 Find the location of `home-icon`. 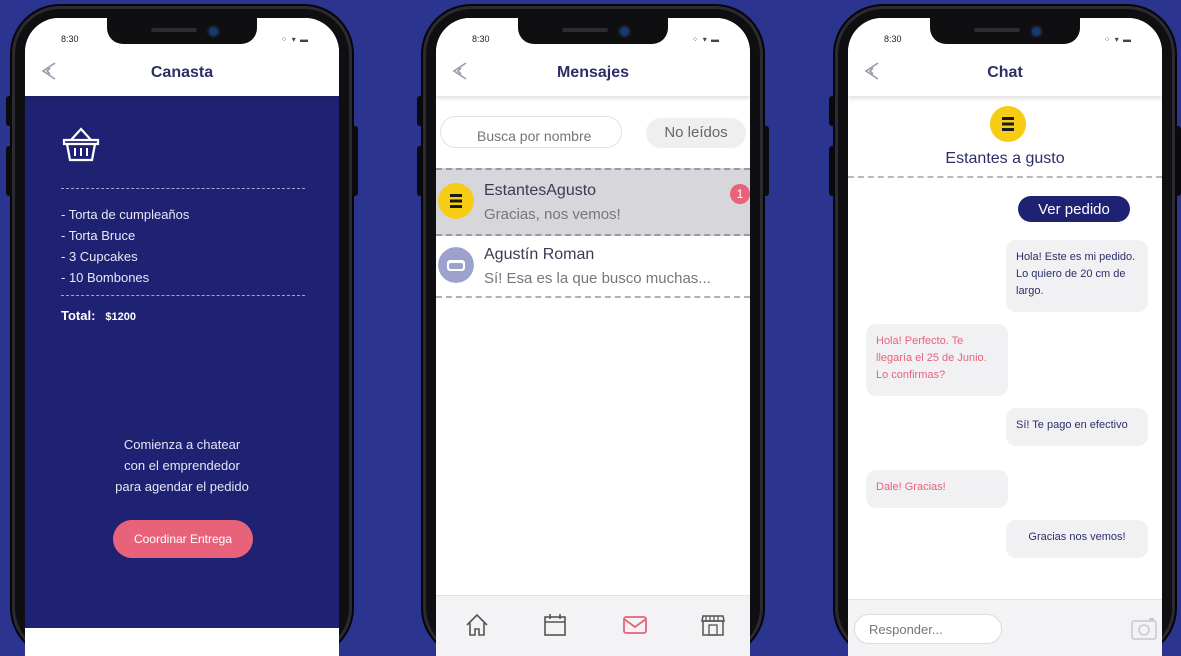

home-icon is located at coordinates (477, 625).